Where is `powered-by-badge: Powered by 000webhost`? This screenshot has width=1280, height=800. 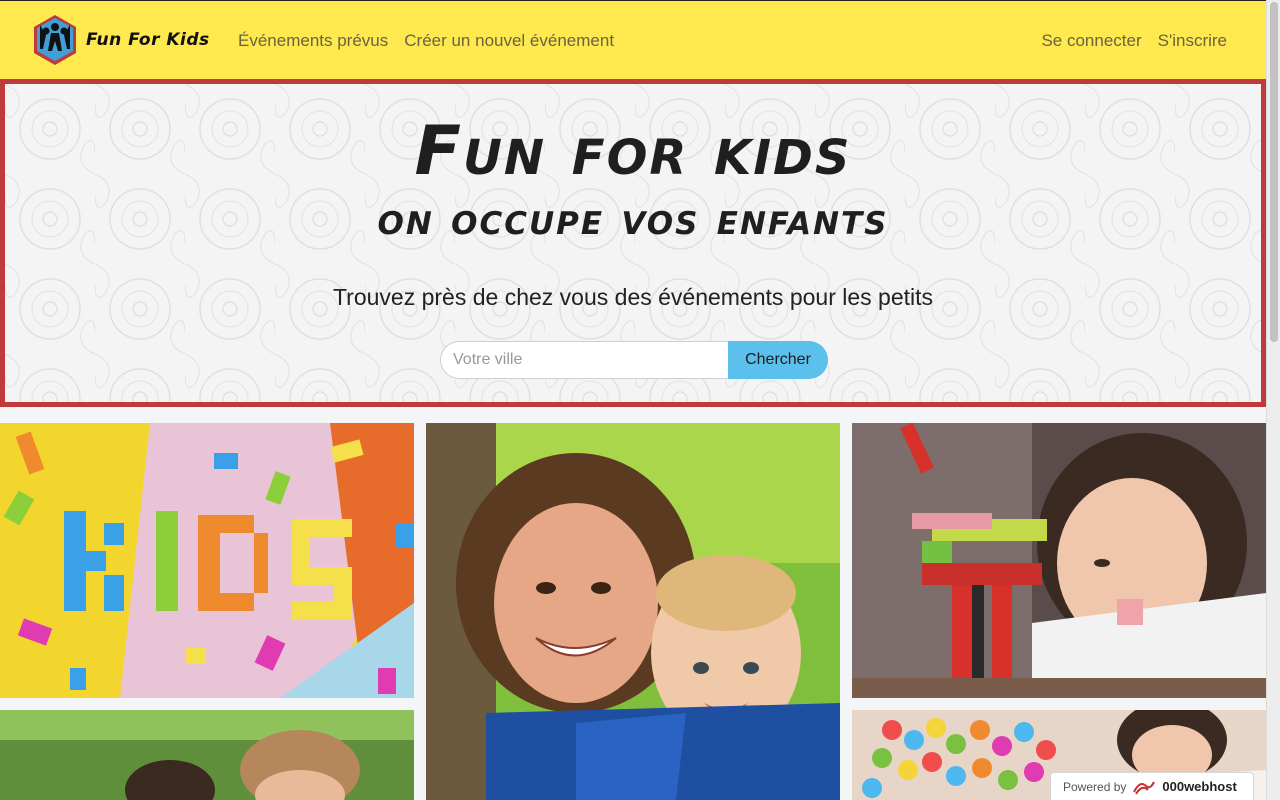
powered-by-badge: Powered by 000webhost is located at coordinates (1152, 786).